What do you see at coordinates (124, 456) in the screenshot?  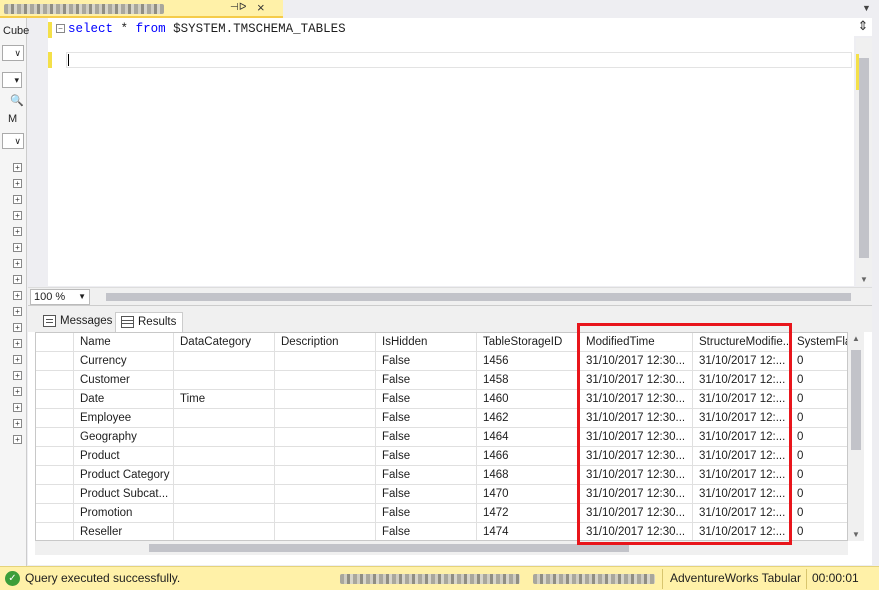 I see `table-cell: Product` at bounding box center [124, 456].